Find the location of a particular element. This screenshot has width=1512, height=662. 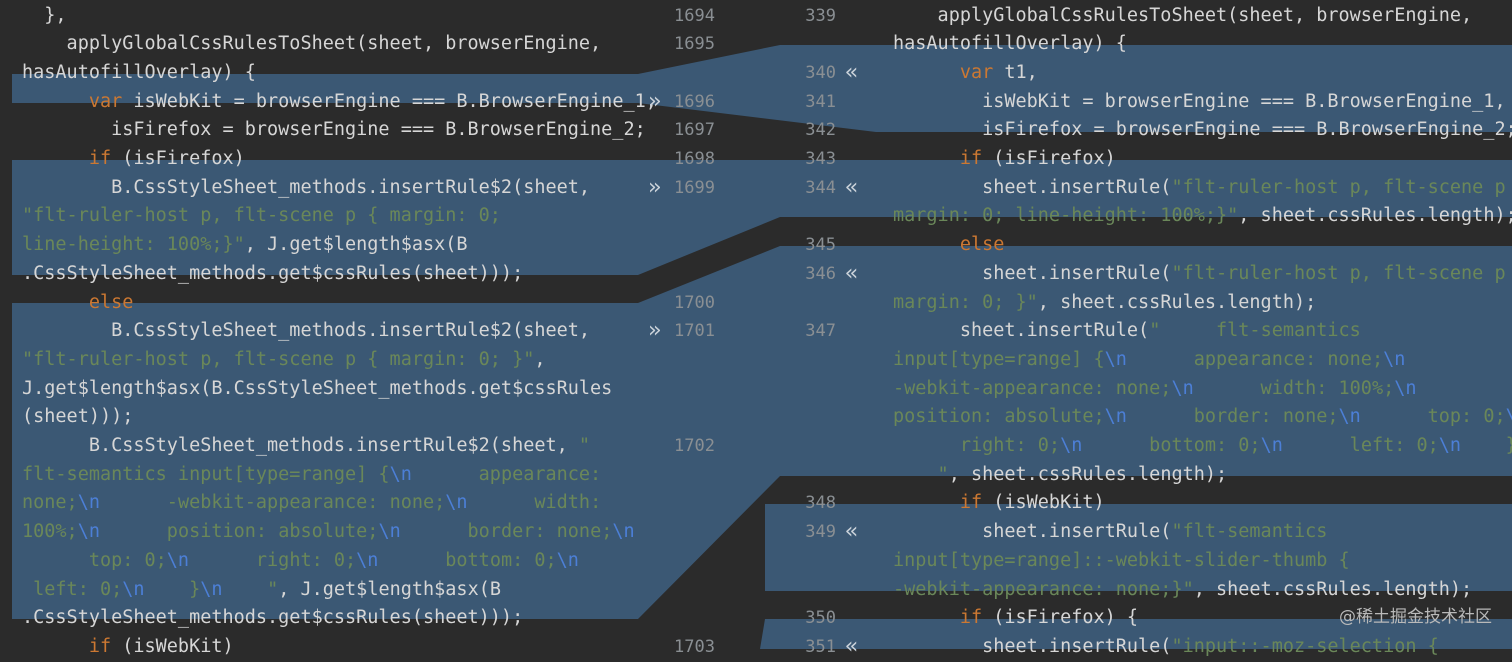

line-number: 350 is located at coordinates (820, 618).